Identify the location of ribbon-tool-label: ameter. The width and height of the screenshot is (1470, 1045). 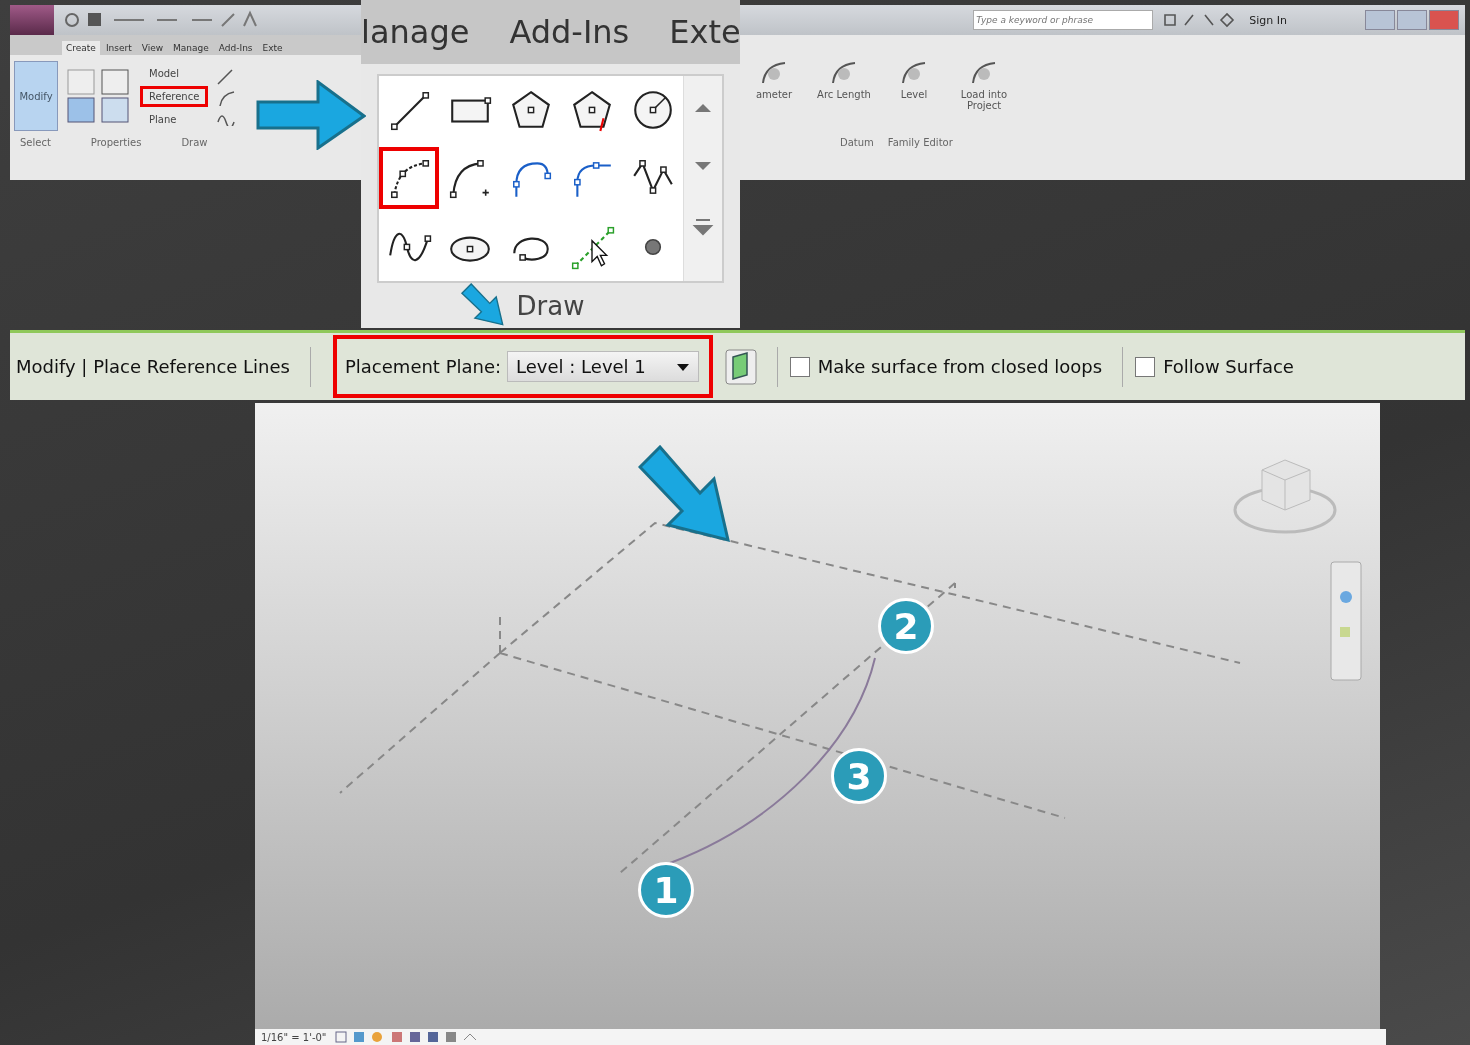
(774, 94).